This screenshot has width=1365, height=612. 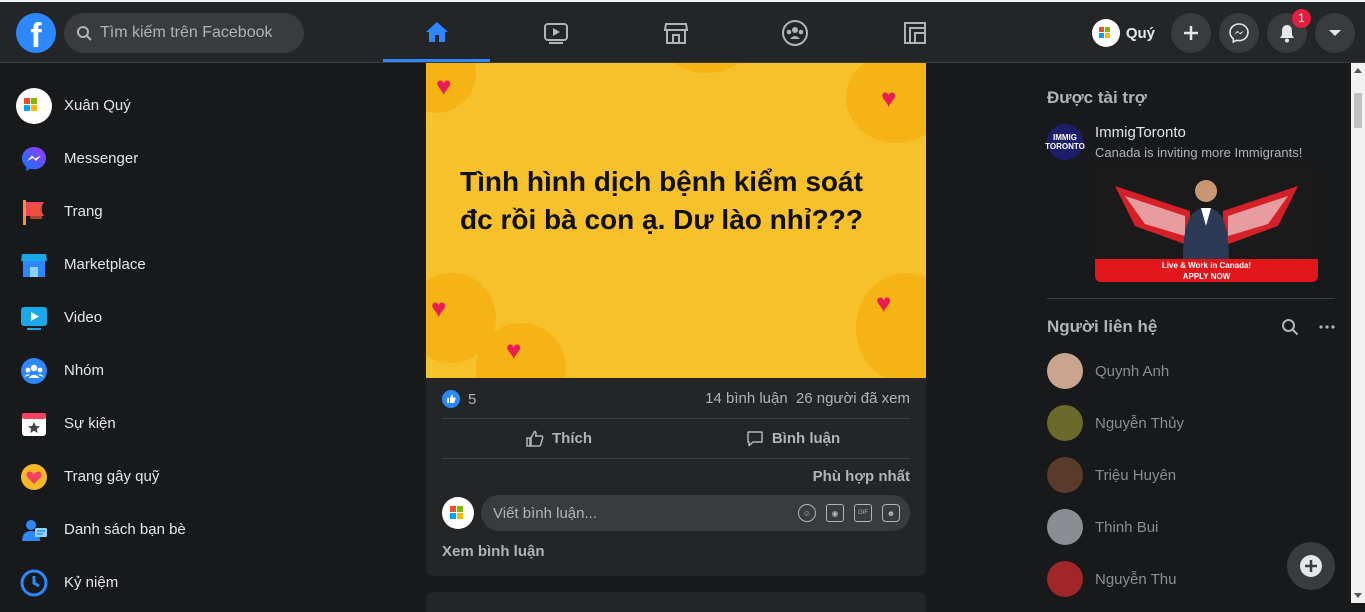 I want to click on home-icon, so click(x=436, y=31).